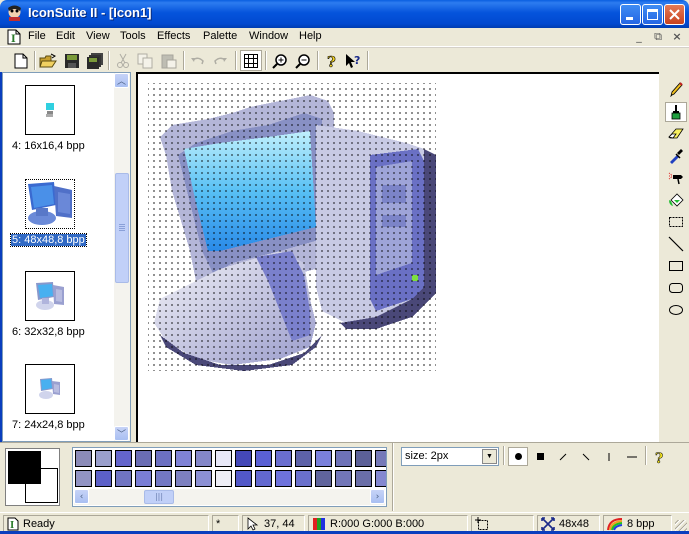 Image resolution: width=689 pixels, height=534 pixels. I want to click on menu-file: File, so click(37, 36).